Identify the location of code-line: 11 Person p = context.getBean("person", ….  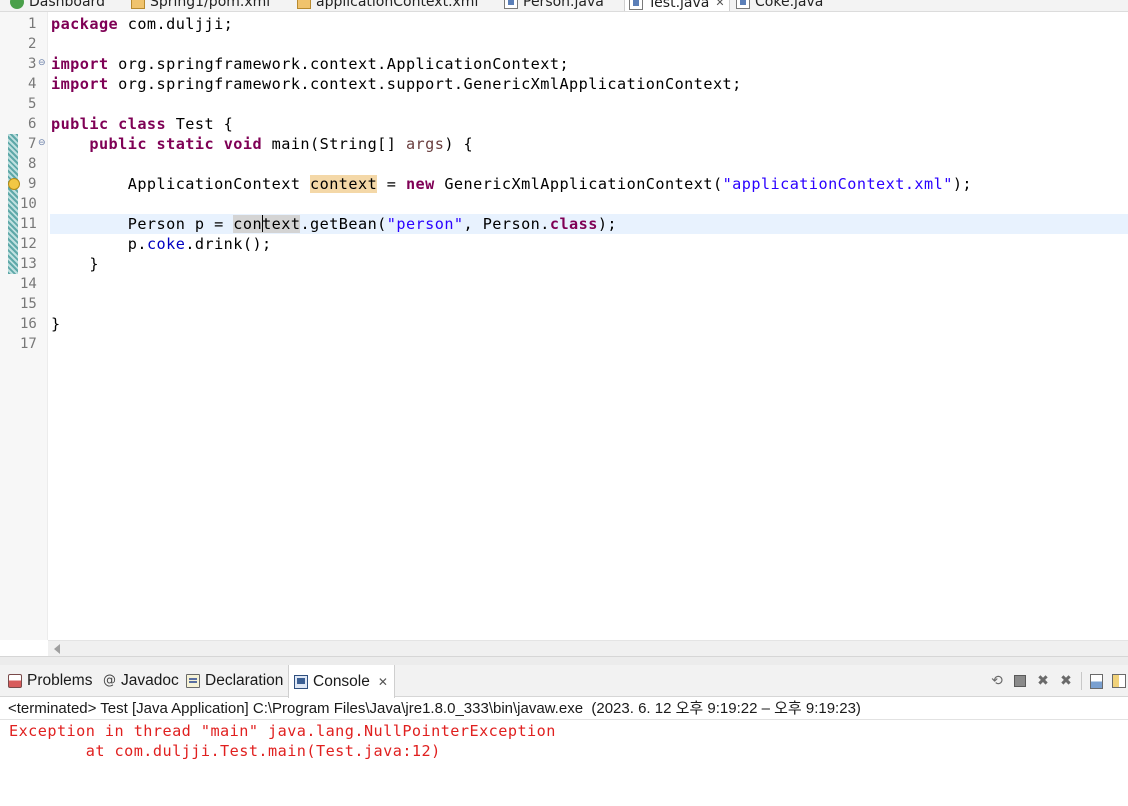
(564, 224).